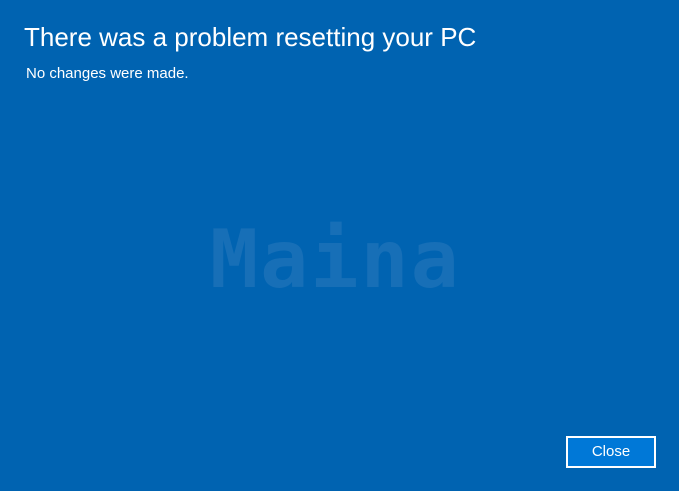 This screenshot has width=679, height=491. I want to click on dialog-title: There was a problem resetting your PC, so click(250, 37).